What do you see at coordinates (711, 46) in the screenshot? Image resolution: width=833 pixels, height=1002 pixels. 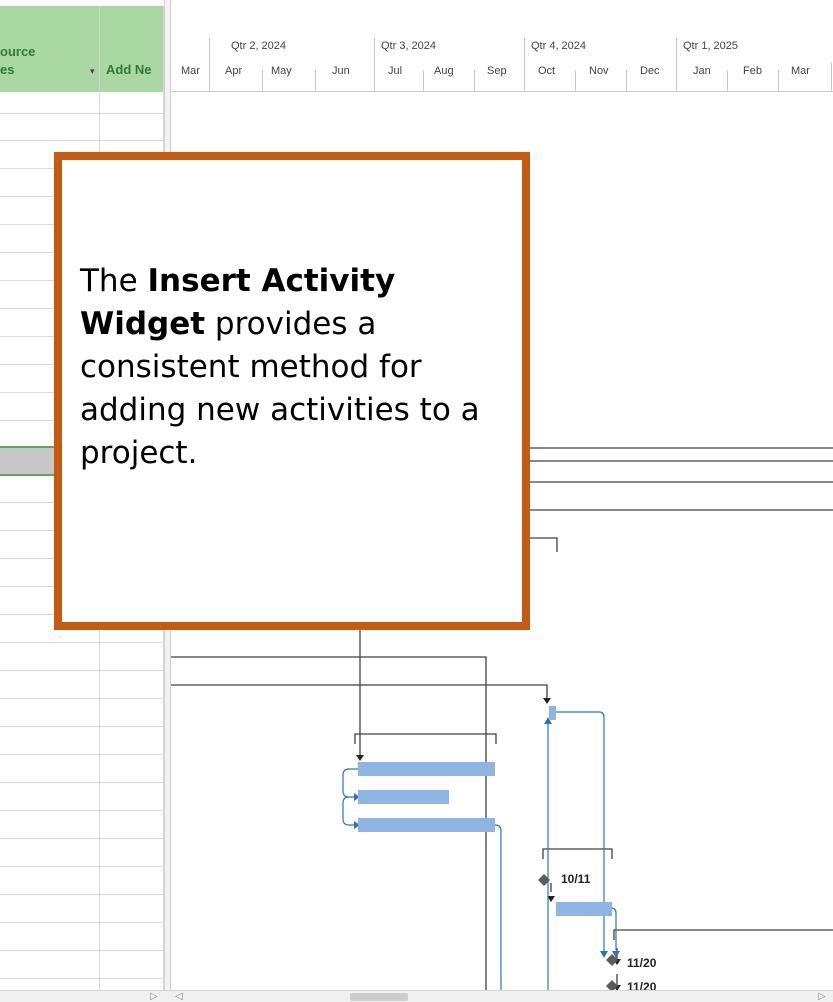 I see `quarter-label: Qtr 1, 2025` at bounding box center [711, 46].